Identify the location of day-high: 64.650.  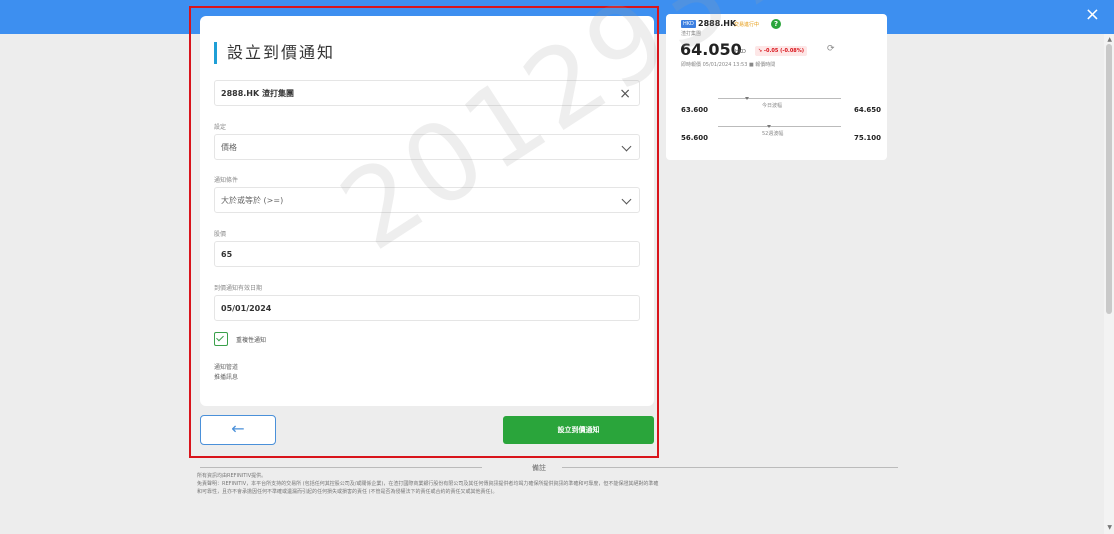
(867, 110).